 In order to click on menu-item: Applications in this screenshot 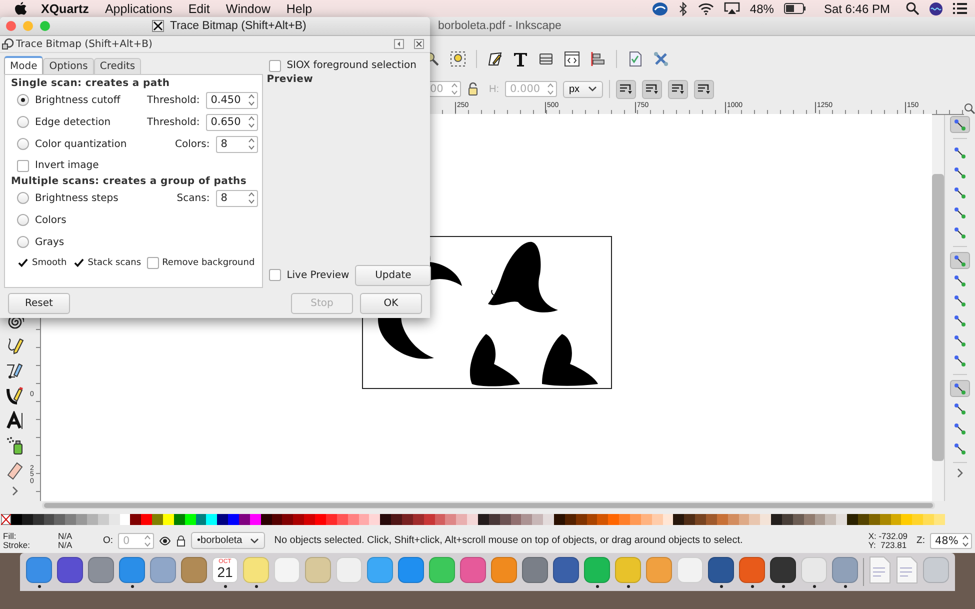, I will do `click(138, 9)`.